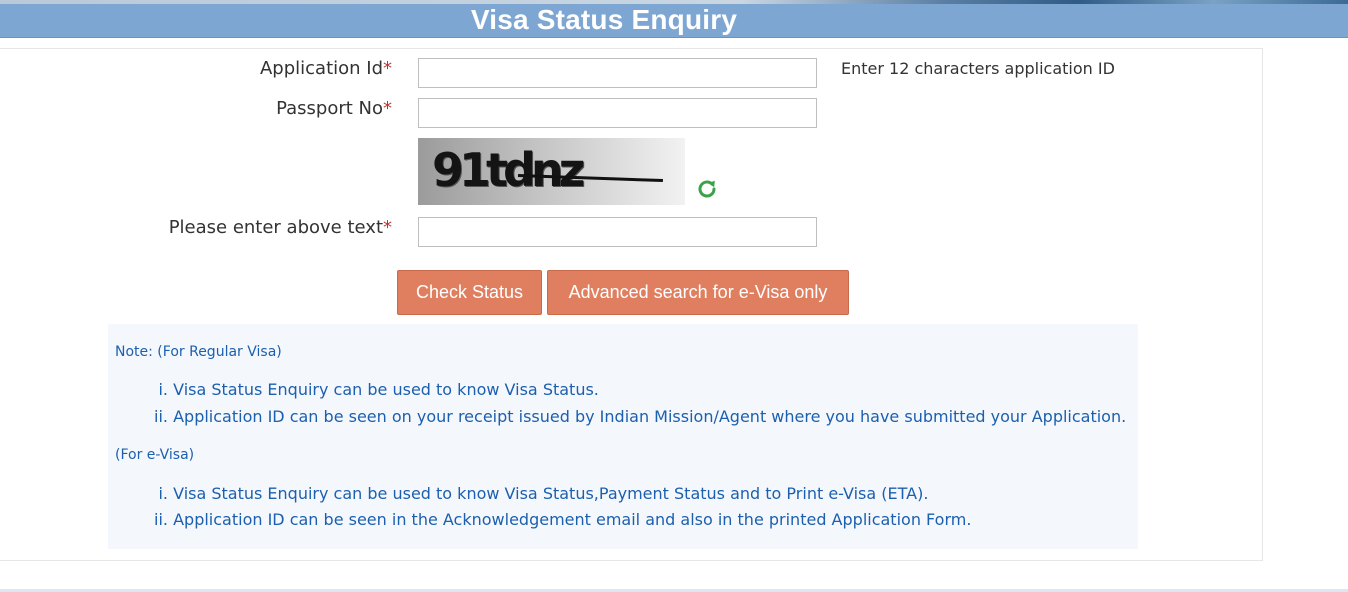  What do you see at coordinates (508, 170) in the screenshot?
I see `captcha-image-text: 91tdnz` at bounding box center [508, 170].